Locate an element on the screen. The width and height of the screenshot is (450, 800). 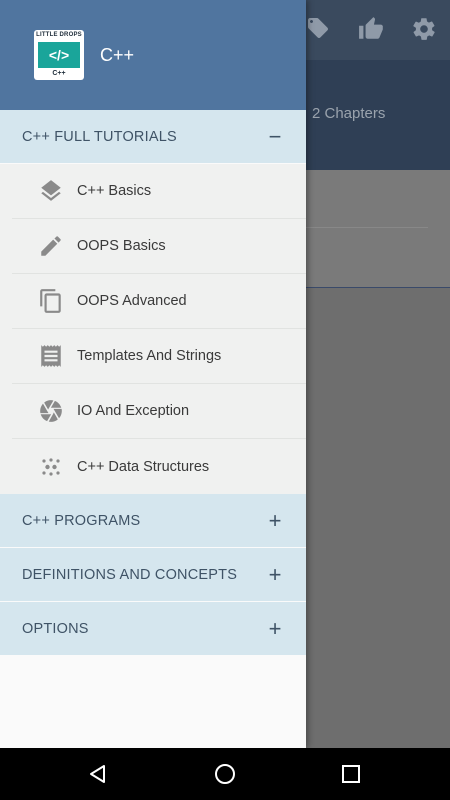
logo-top-text: LITTLE DROPS is located at coordinates (59, 35).